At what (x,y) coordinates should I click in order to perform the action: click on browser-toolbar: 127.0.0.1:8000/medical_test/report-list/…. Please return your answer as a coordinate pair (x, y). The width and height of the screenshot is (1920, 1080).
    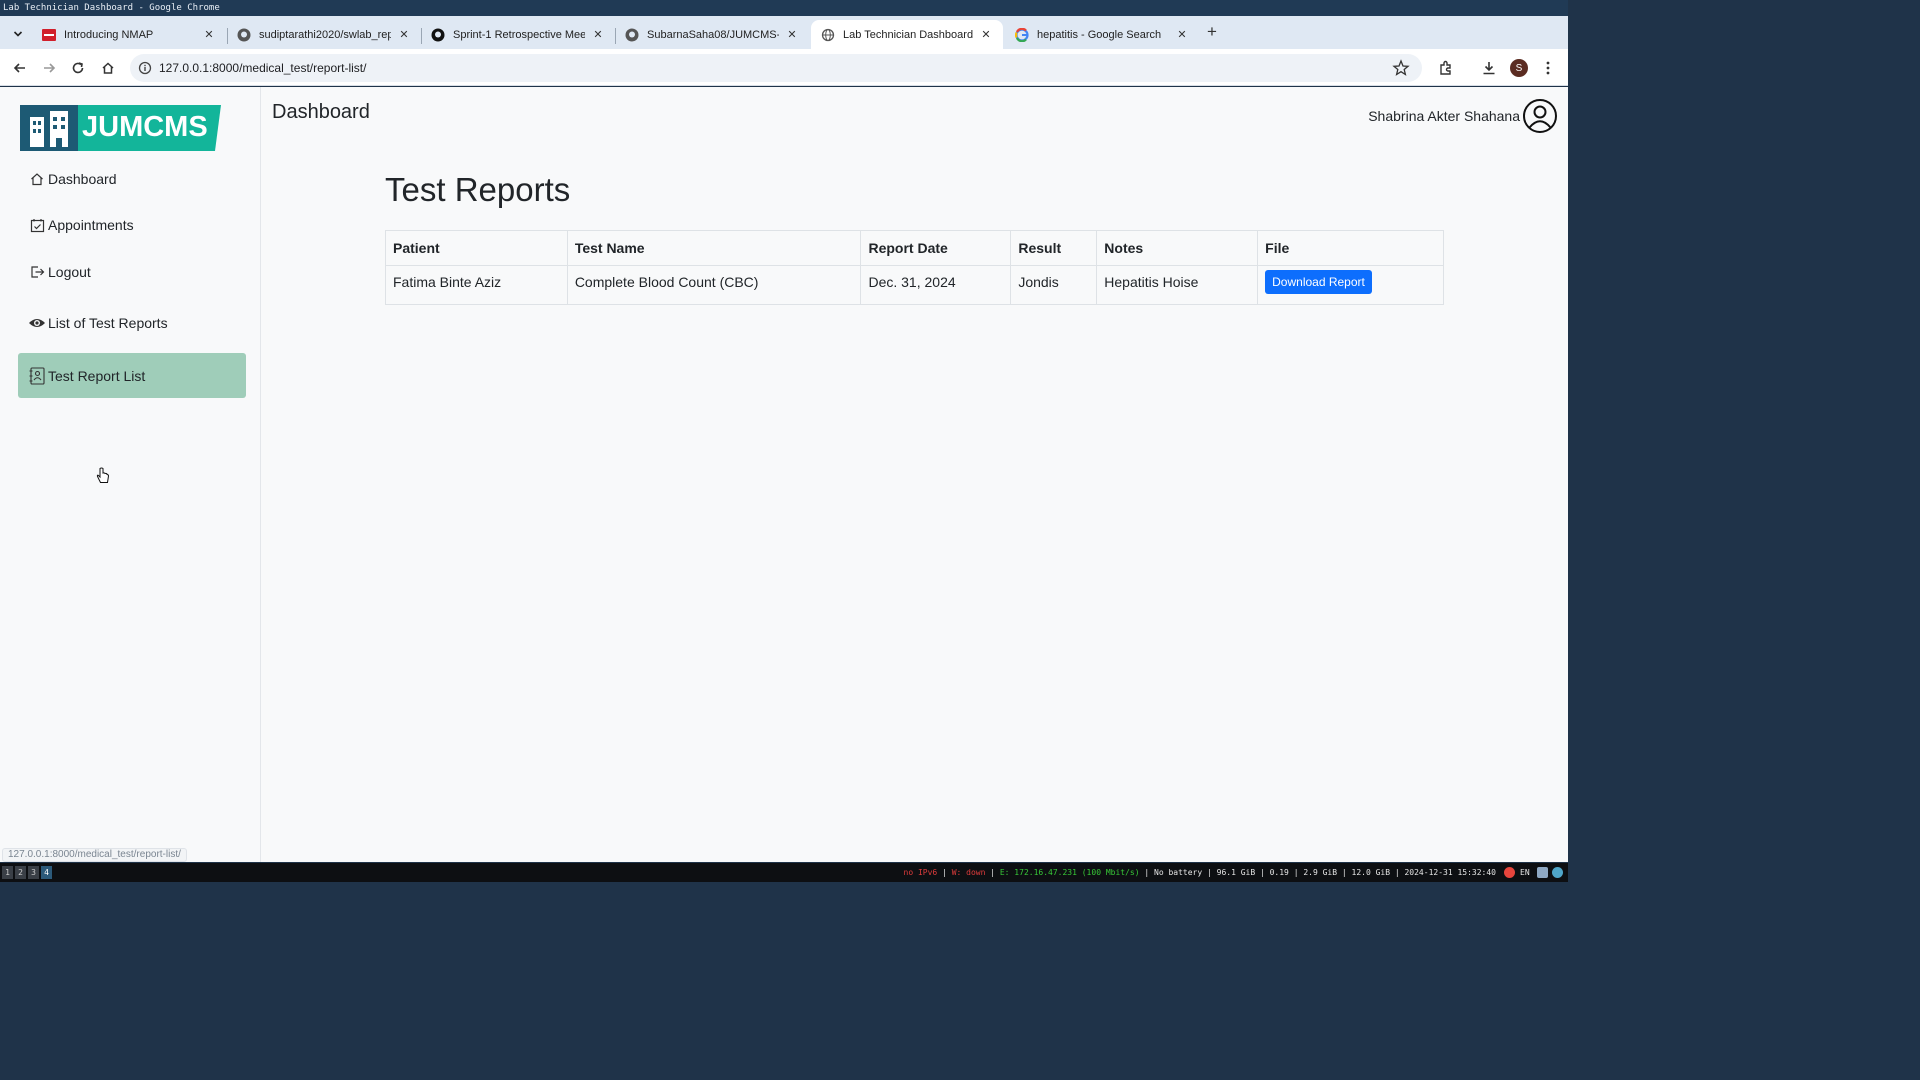
    Looking at the image, I should click on (784, 67).